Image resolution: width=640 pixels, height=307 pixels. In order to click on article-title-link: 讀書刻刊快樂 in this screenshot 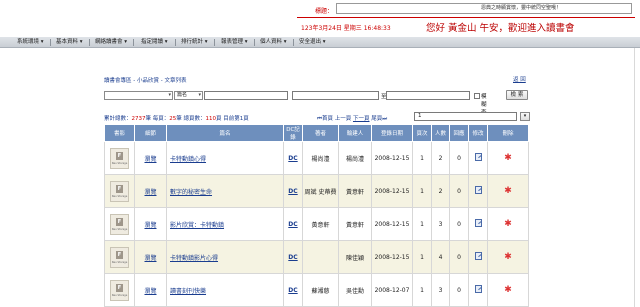, I will do `click(188, 291)`.